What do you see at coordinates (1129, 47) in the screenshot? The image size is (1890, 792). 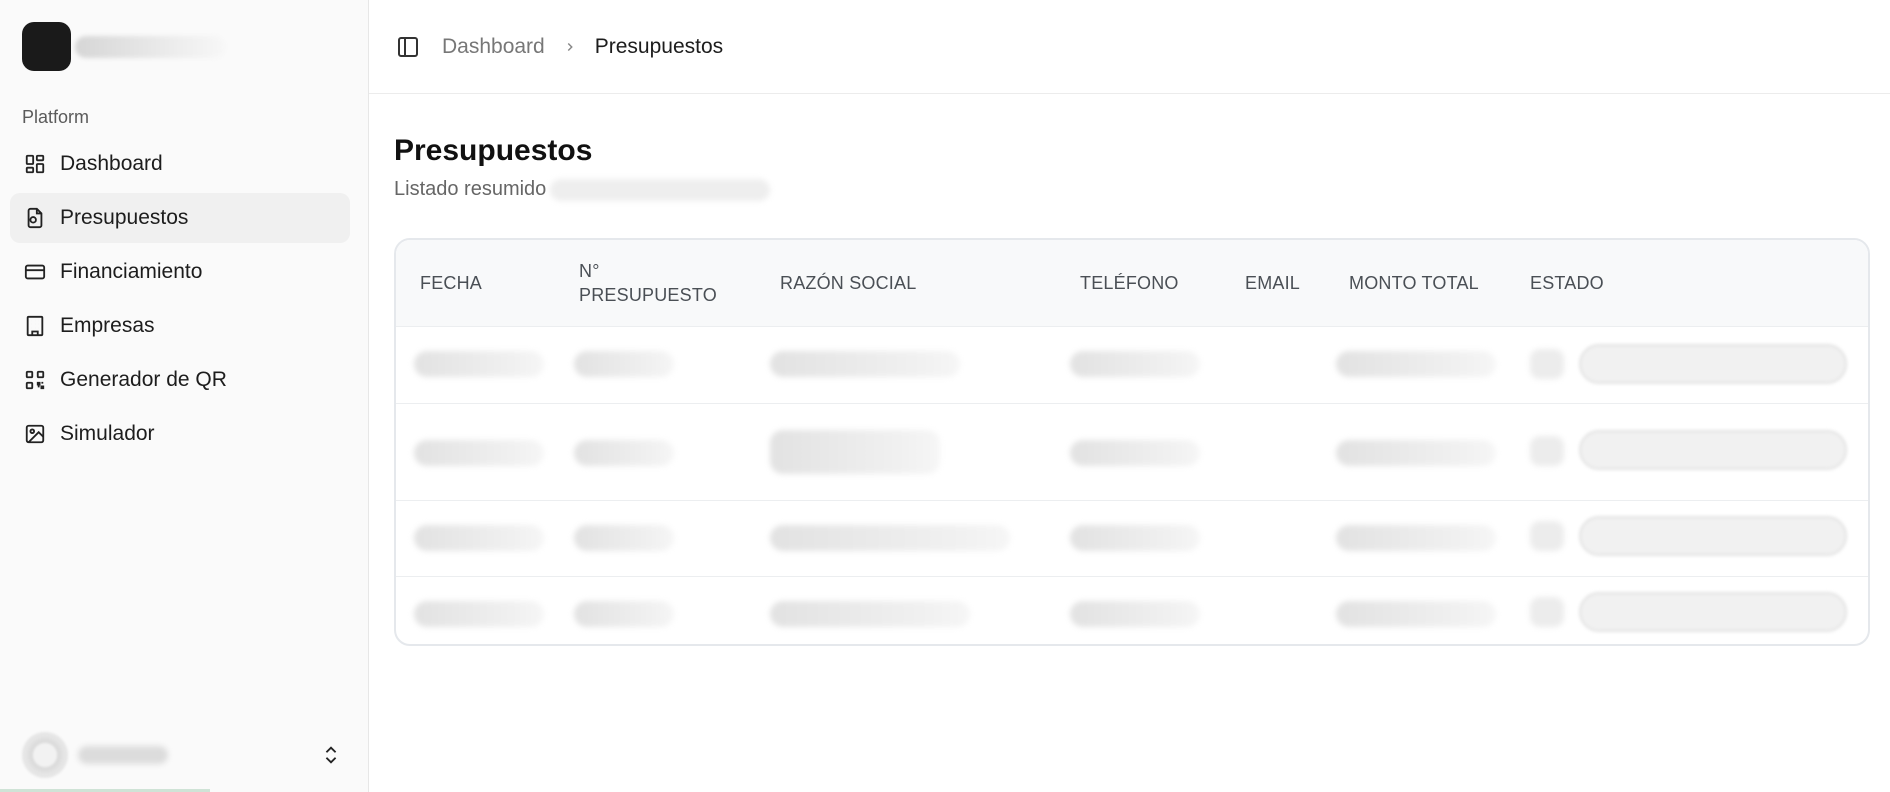 I see `topbar: Dashboard Presupuestos` at bounding box center [1129, 47].